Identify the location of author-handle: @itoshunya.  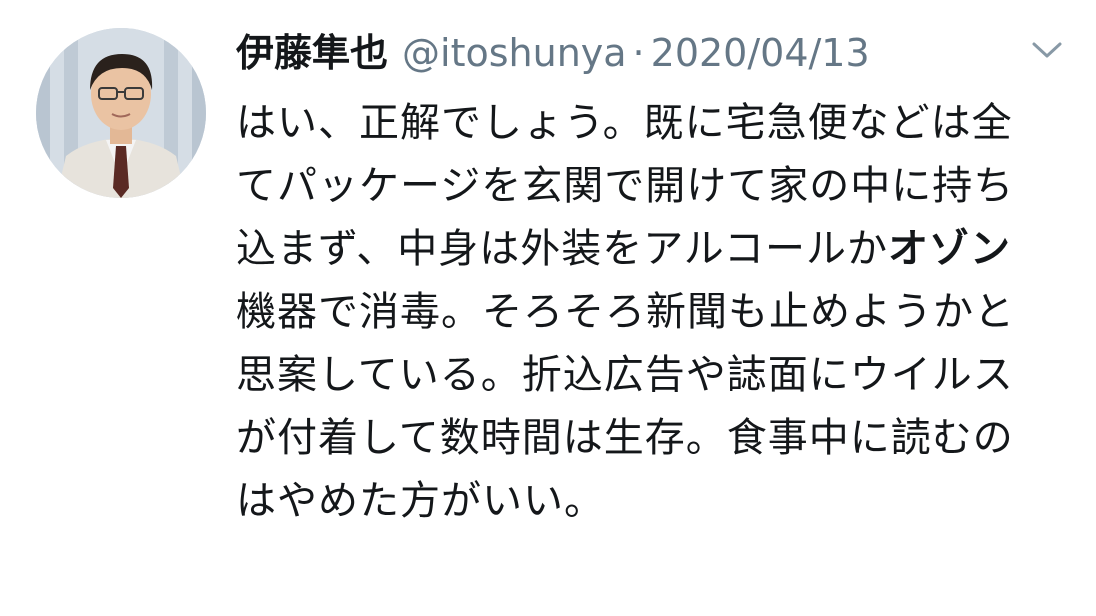
(514, 53).